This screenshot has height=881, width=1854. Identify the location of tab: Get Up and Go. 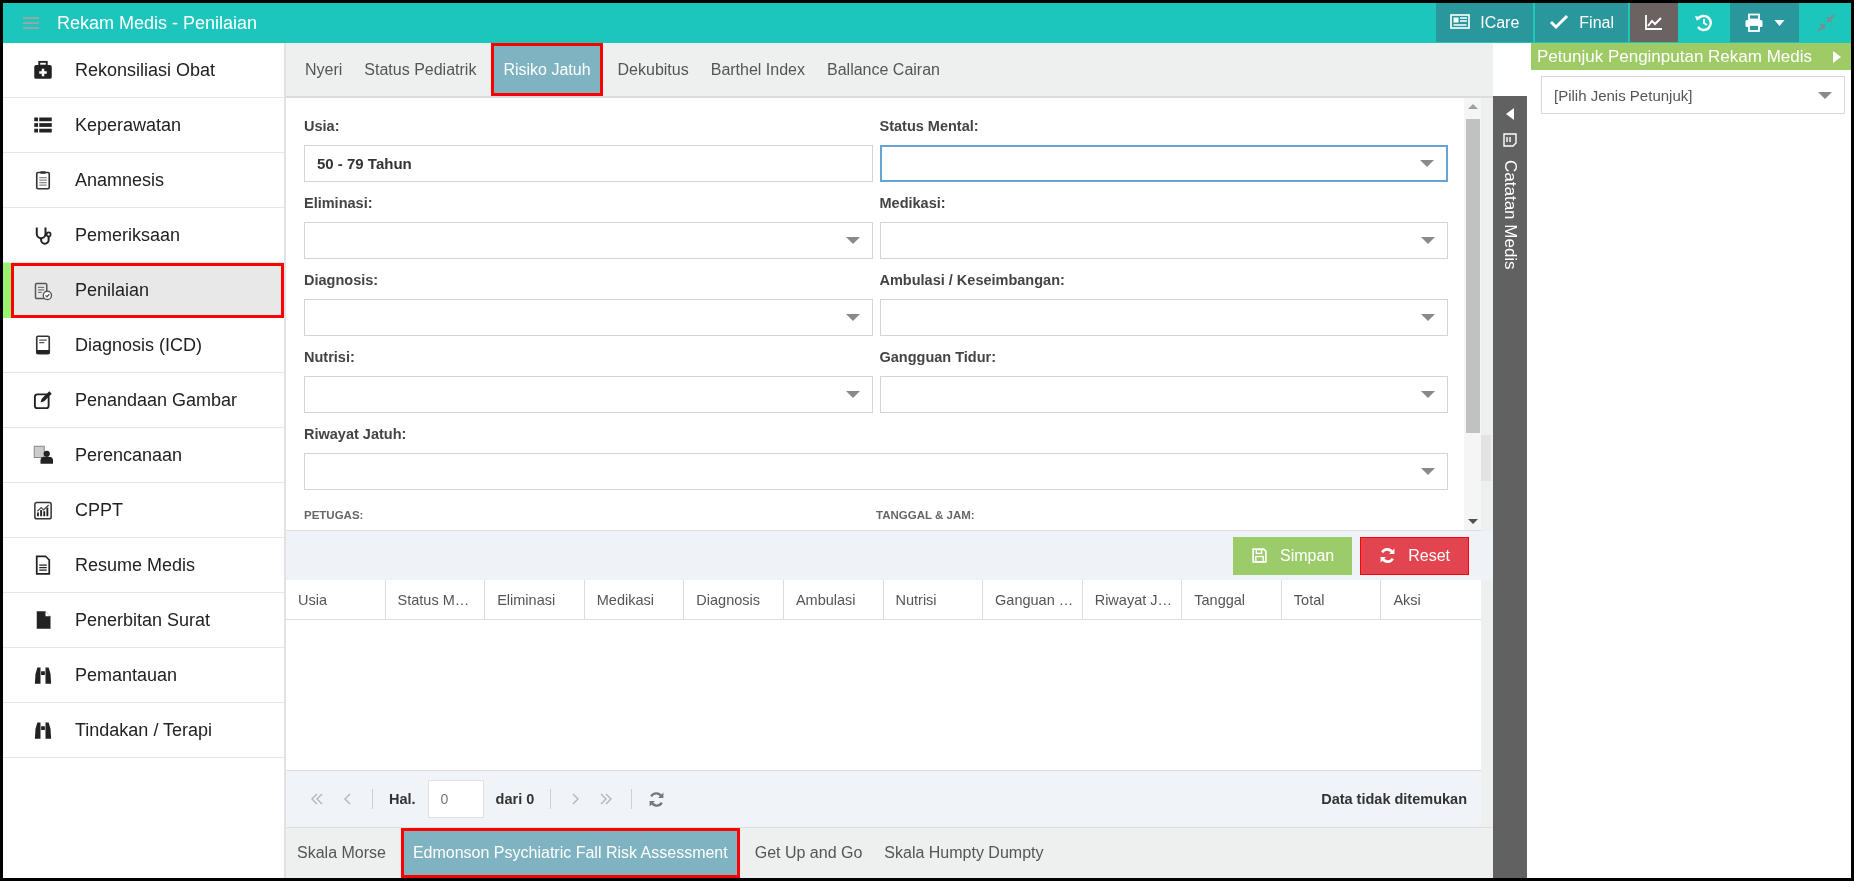
(808, 853).